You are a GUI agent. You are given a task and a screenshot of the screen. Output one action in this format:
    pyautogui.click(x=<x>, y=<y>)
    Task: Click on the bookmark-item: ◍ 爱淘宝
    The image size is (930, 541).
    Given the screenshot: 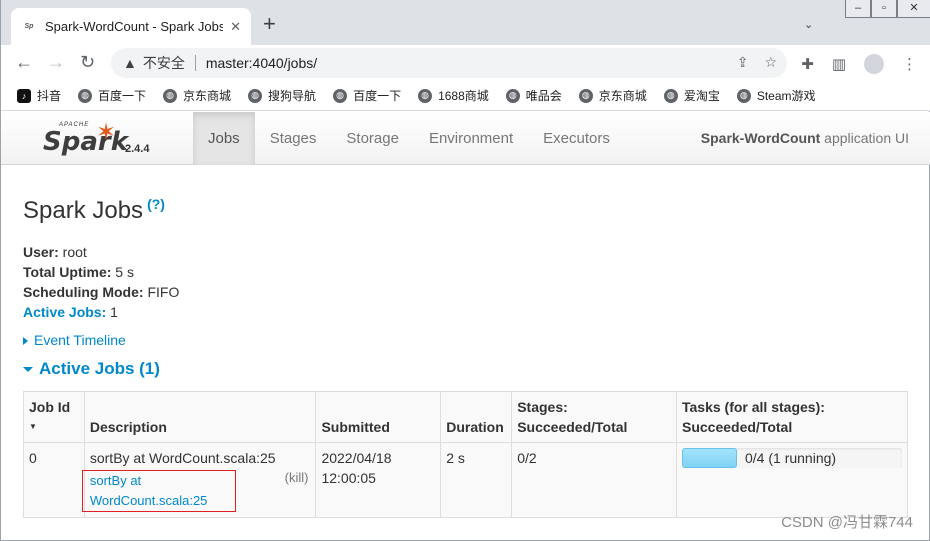 What is the action you would take?
    pyautogui.click(x=691, y=95)
    